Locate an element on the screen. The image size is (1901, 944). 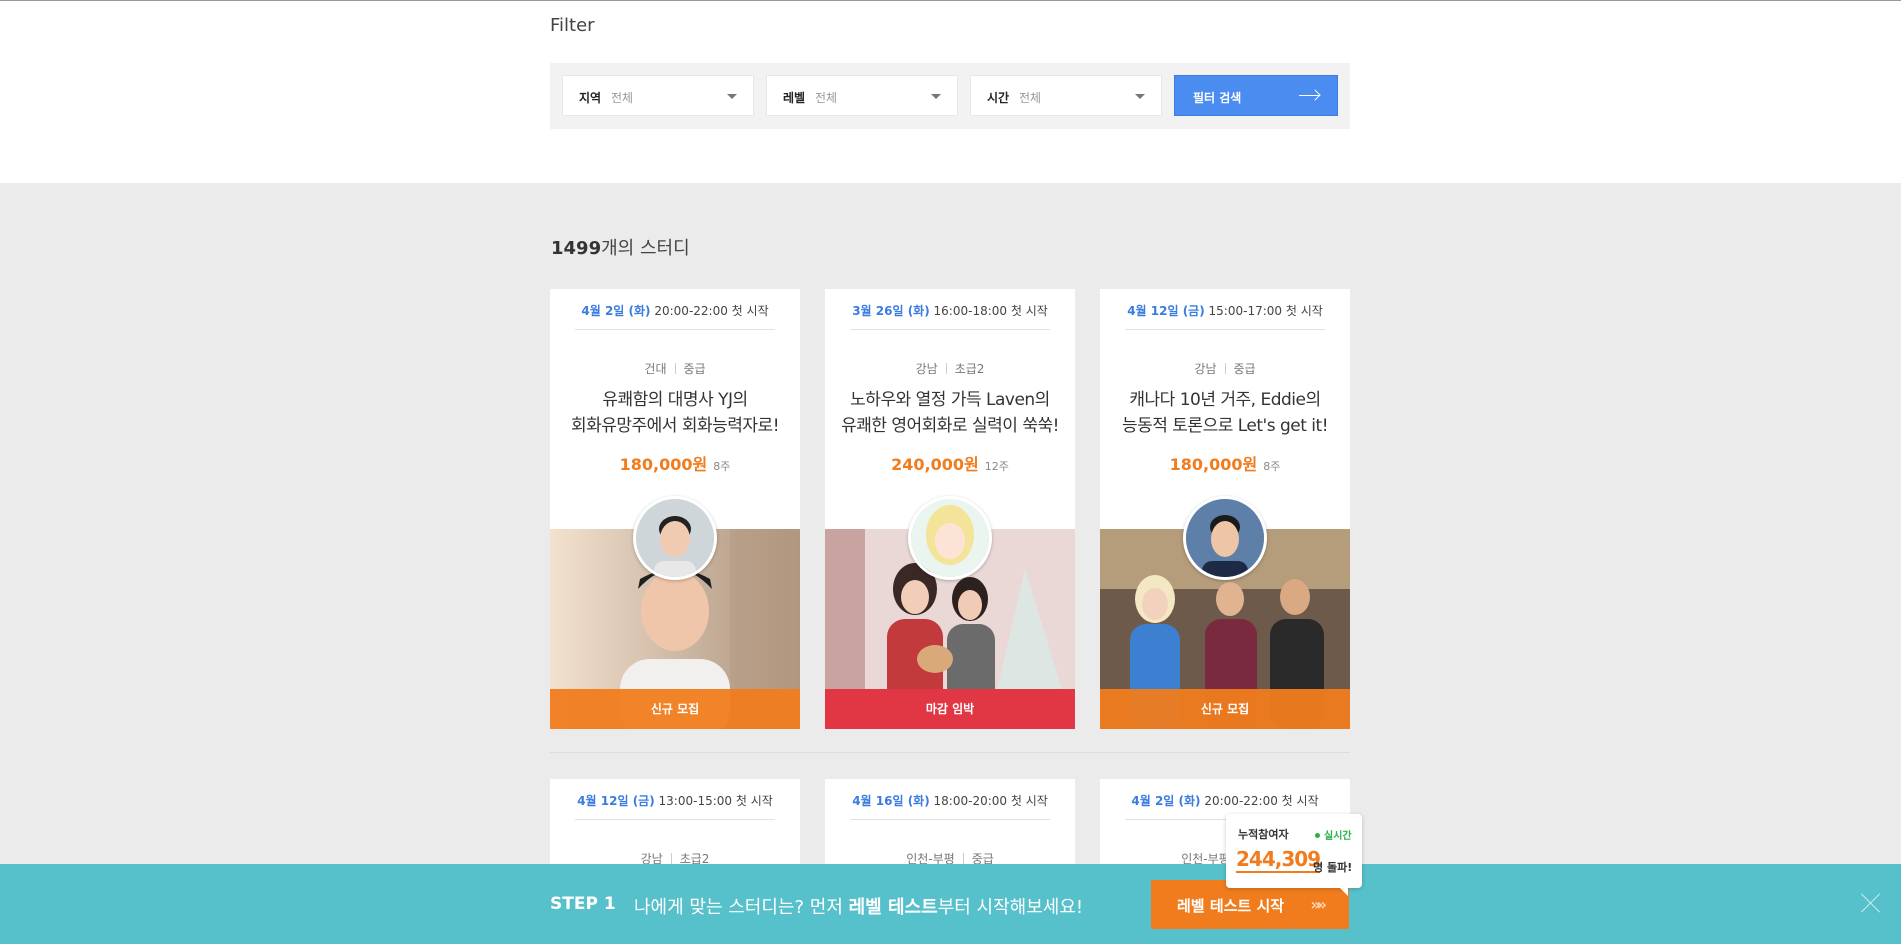
card-price: 240,000원 12주 is located at coordinates (950, 463).